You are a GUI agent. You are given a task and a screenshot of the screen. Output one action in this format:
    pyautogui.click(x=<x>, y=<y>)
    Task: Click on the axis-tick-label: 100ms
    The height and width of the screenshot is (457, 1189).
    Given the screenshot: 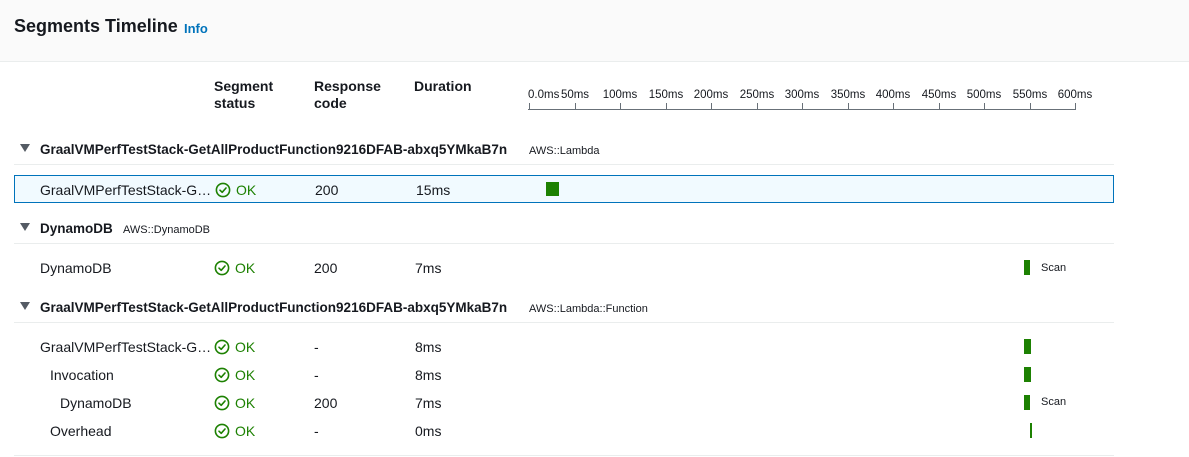 What is the action you would take?
    pyautogui.click(x=620, y=95)
    